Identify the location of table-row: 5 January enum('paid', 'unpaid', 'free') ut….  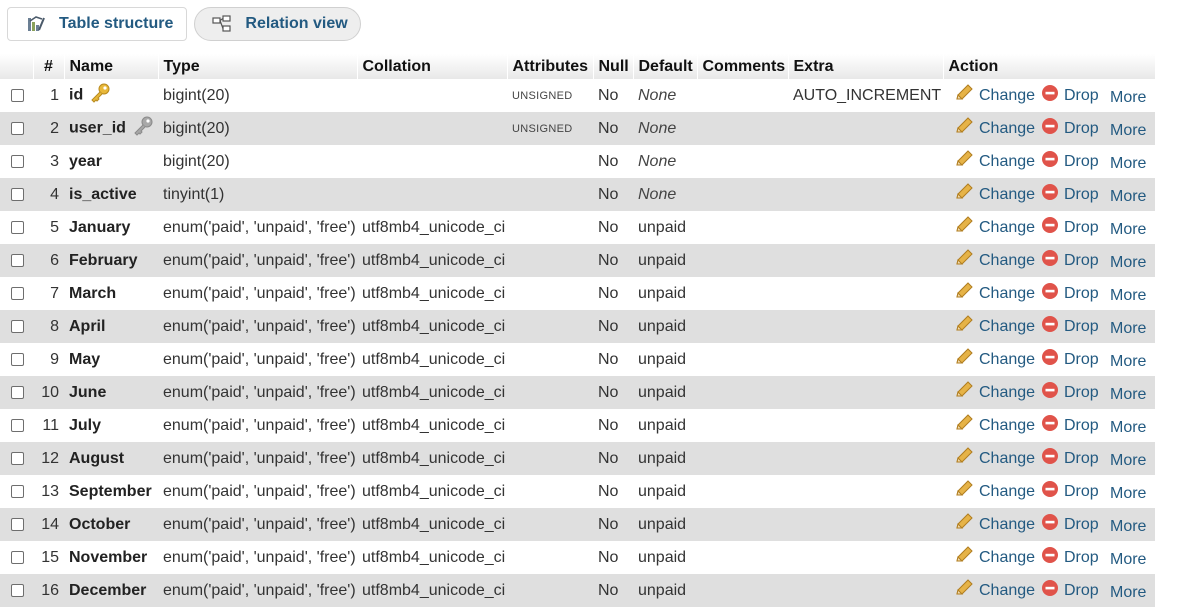
(577, 227).